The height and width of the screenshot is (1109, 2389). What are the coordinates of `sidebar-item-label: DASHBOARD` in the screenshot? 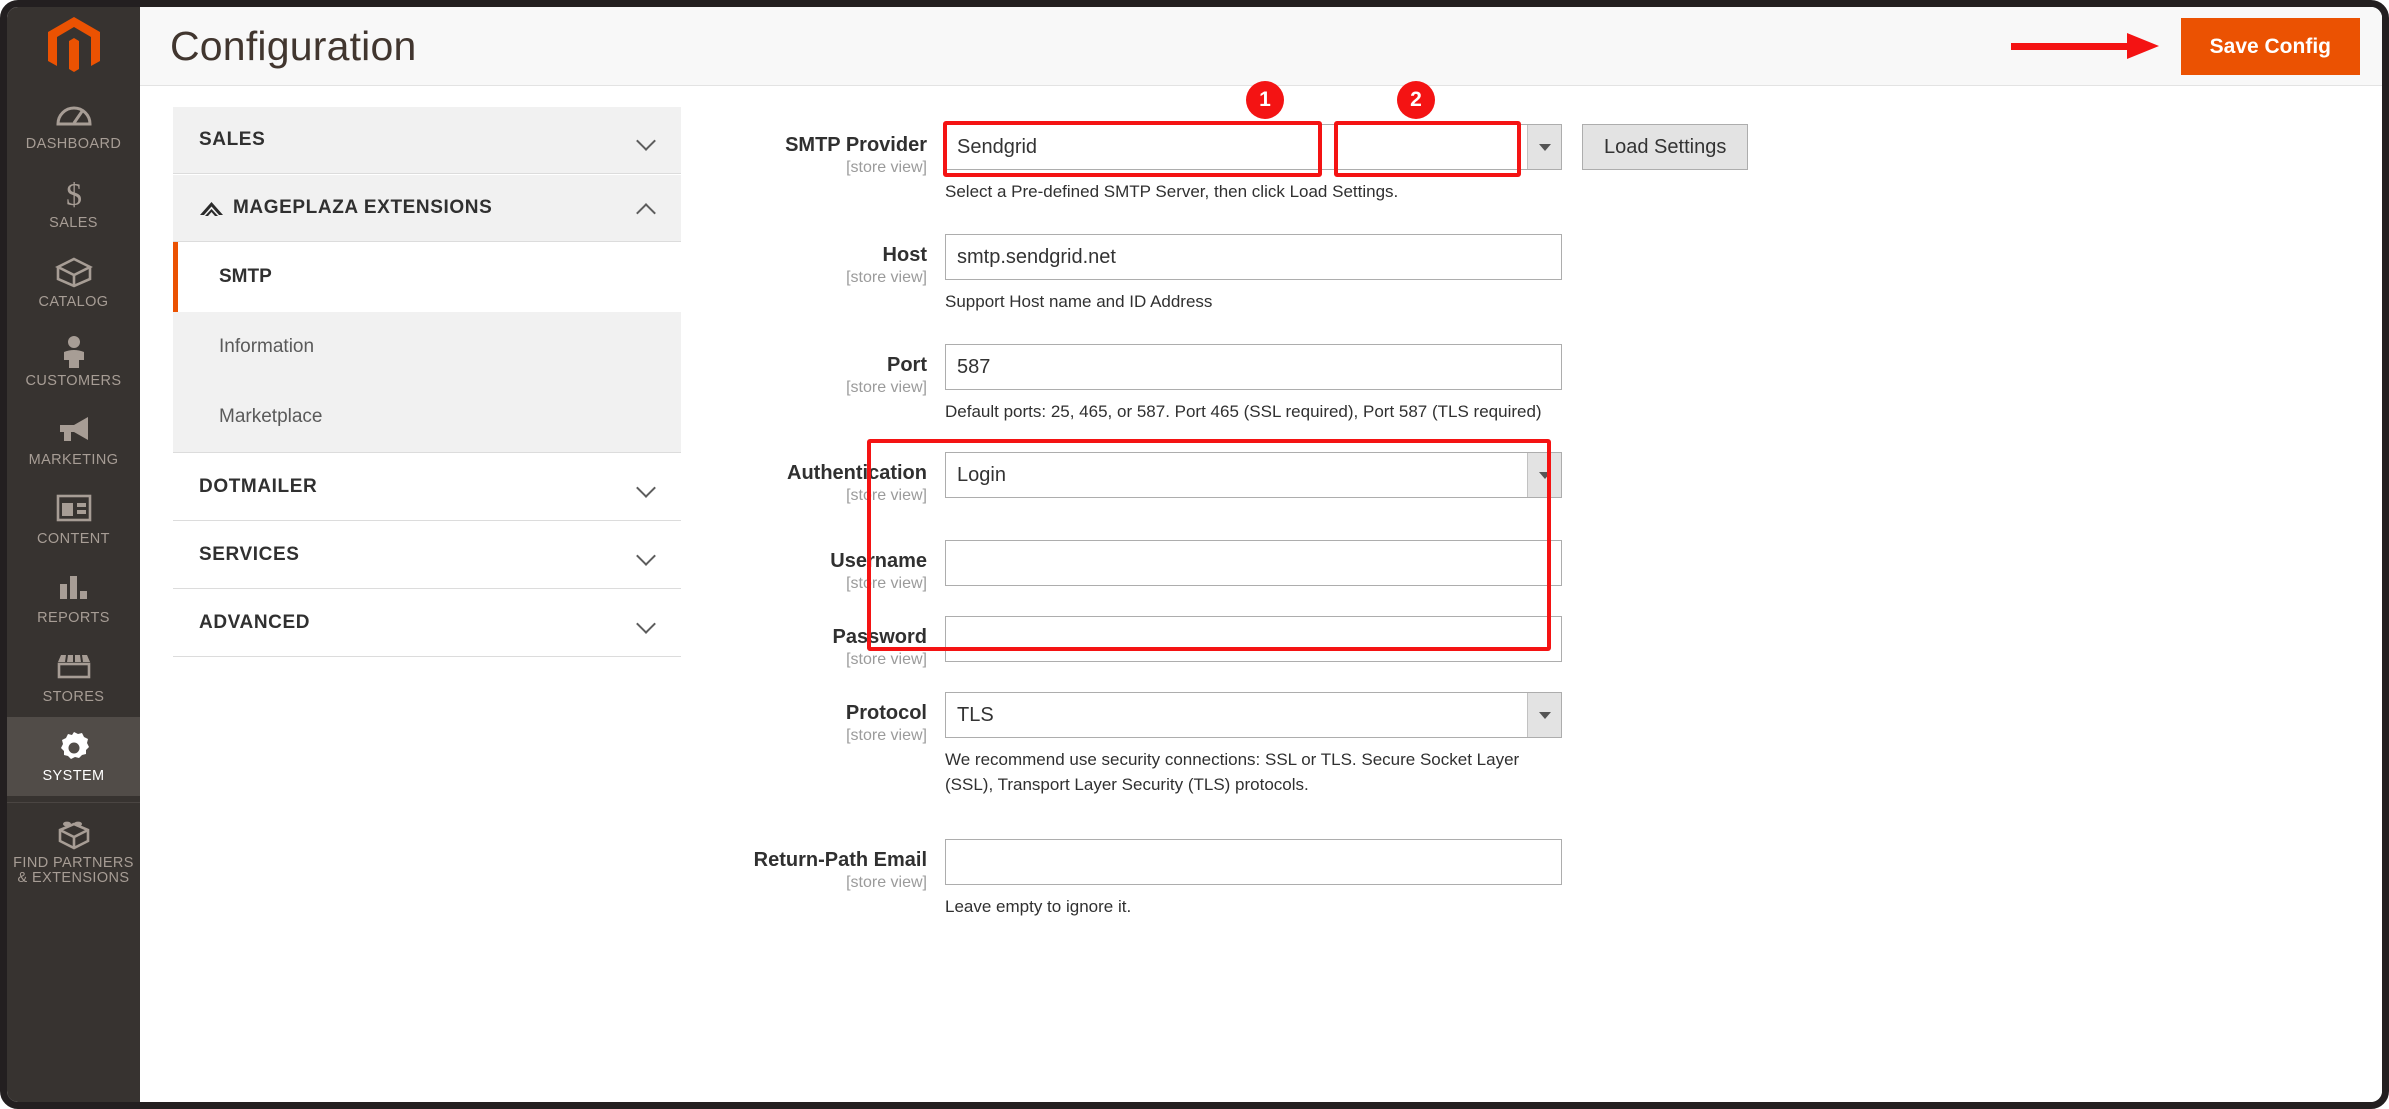 It's located at (73, 144).